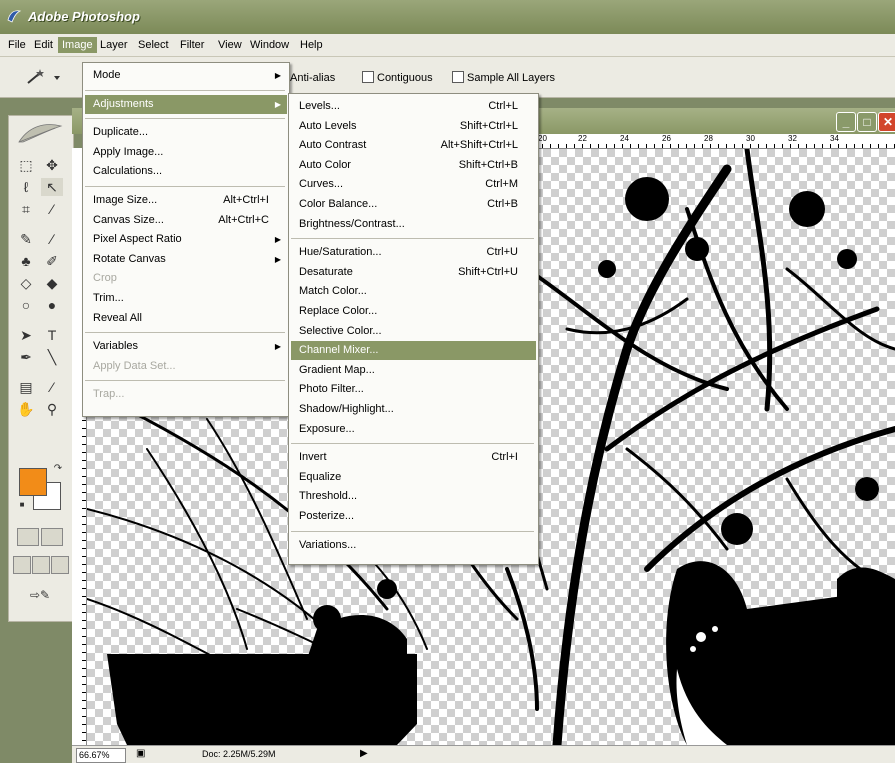  What do you see at coordinates (413, 204) in the screenshot?
I see `adjustments-item-color-balance: Color Balance... Ctrl+B` at bounding box center [413, 204].